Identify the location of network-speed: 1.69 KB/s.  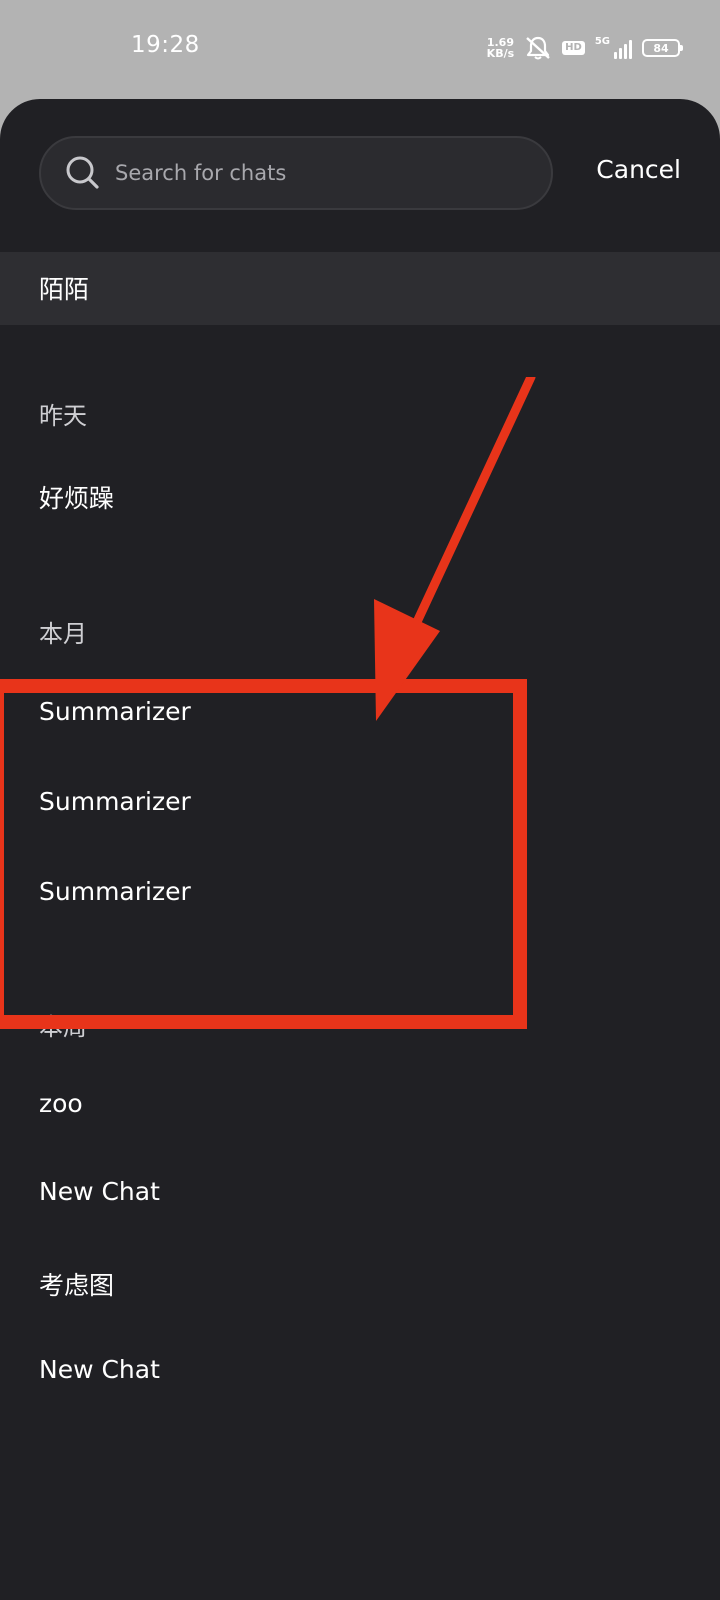
(500, 48).